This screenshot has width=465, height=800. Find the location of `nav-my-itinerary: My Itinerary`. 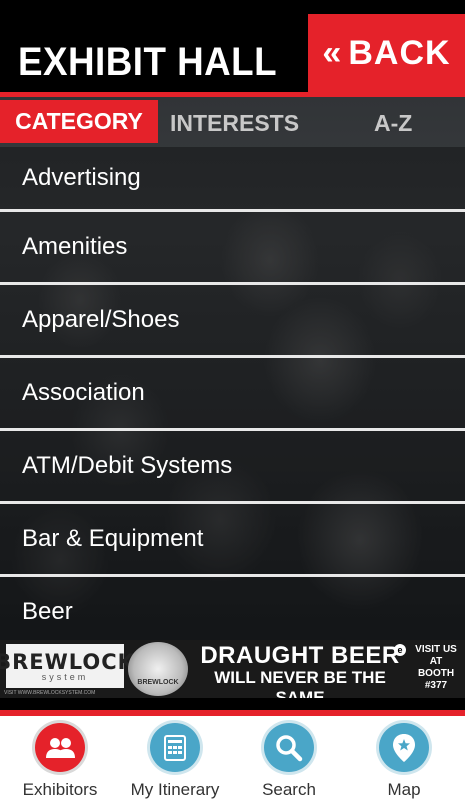

nav-my-itinerary: My Itinerary is located at coordinates (175, 760).